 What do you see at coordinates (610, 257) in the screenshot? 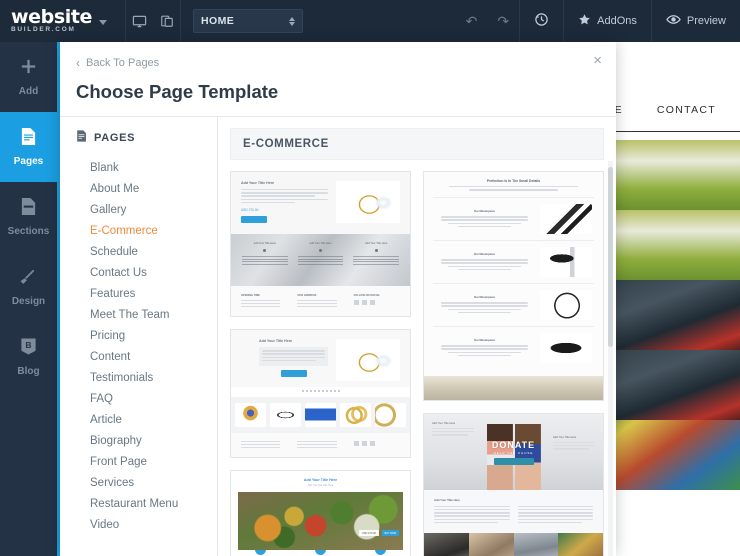
I see `scrollbar-thumb` at bounding box center [610, 257].